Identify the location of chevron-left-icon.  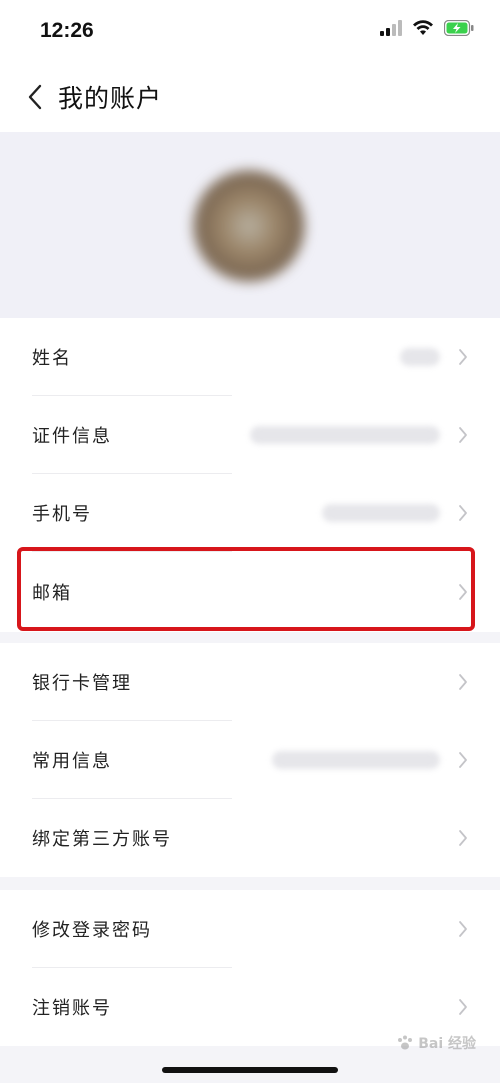
(35, 97).